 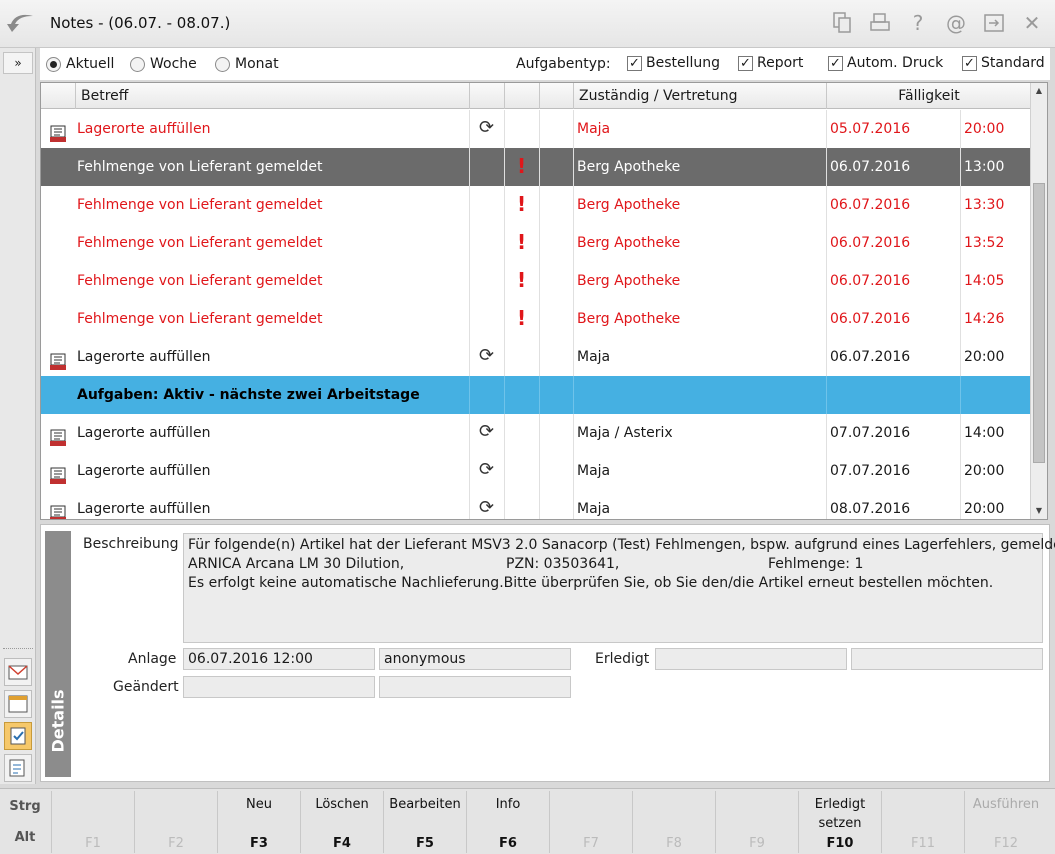 I want to click on grid-scrollbar: ▲ ▼, so click(x=1038, y=301).